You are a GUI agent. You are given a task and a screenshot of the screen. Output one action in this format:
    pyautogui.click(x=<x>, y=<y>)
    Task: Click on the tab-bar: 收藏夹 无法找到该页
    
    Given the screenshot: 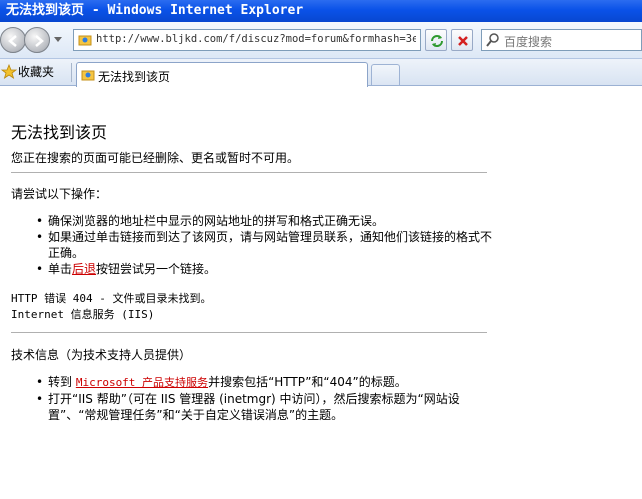 What is the action you would take?
    pyautogui.click(x=321, y=73)
    